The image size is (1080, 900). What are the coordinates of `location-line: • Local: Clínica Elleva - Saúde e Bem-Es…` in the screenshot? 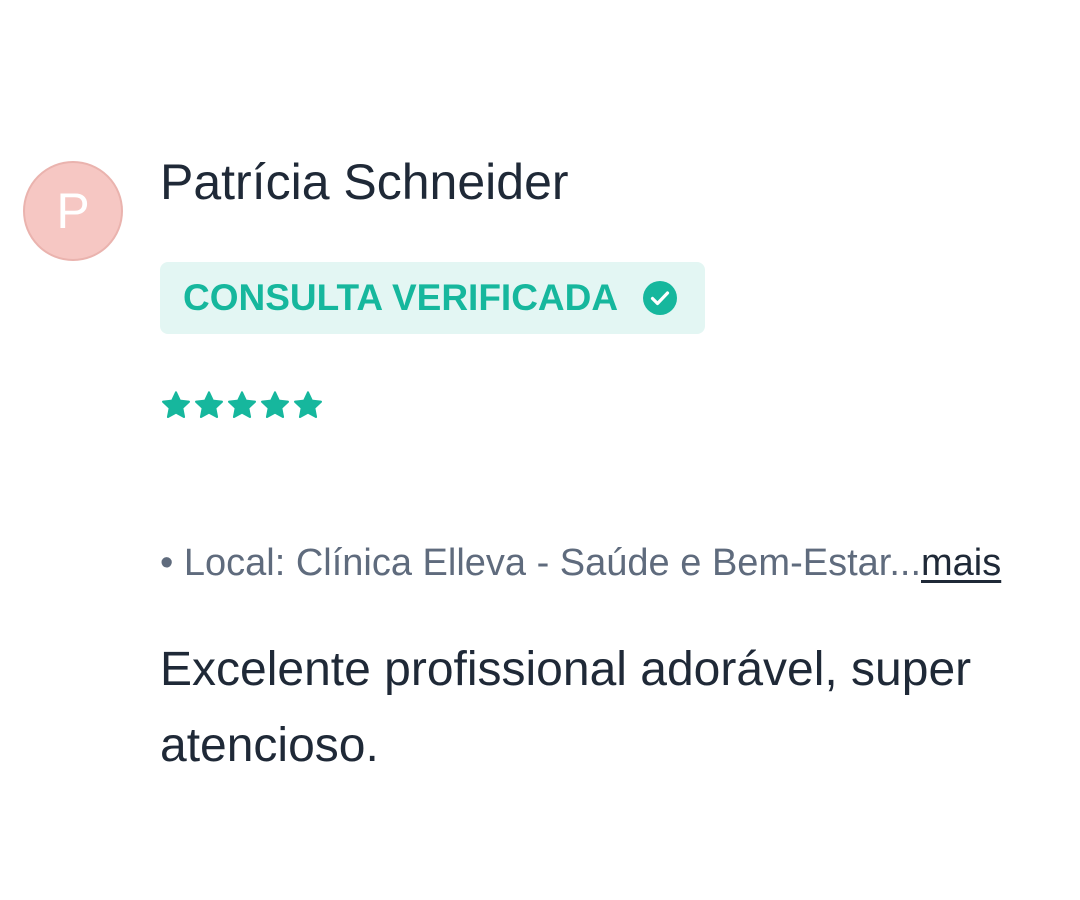 It's located at (580, 563).